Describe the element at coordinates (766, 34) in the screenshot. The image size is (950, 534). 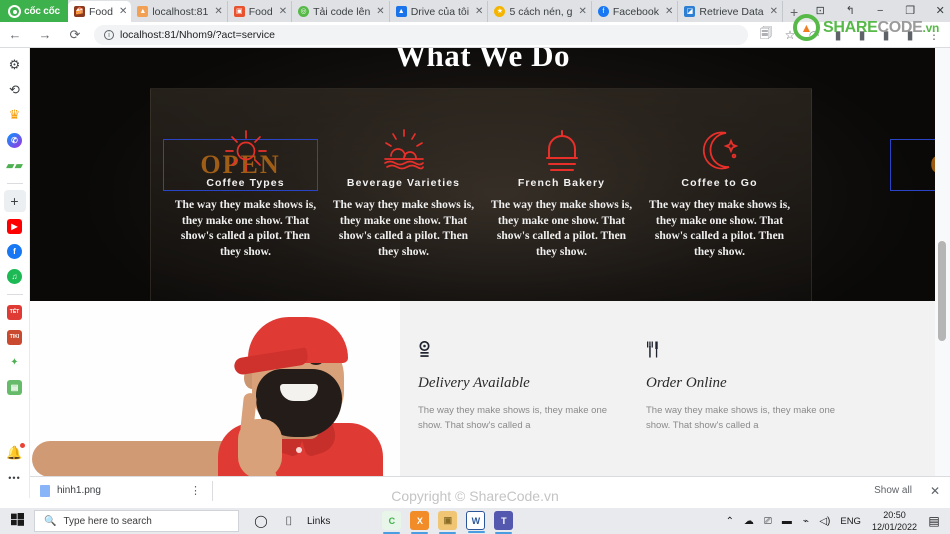
I see `translate-icon: 🗐` at that location.